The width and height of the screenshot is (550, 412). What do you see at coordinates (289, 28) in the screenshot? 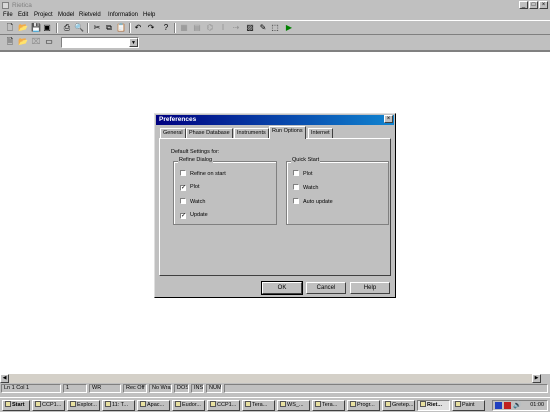
I see `run-icon: ▶` at bounding box center [289, 28].